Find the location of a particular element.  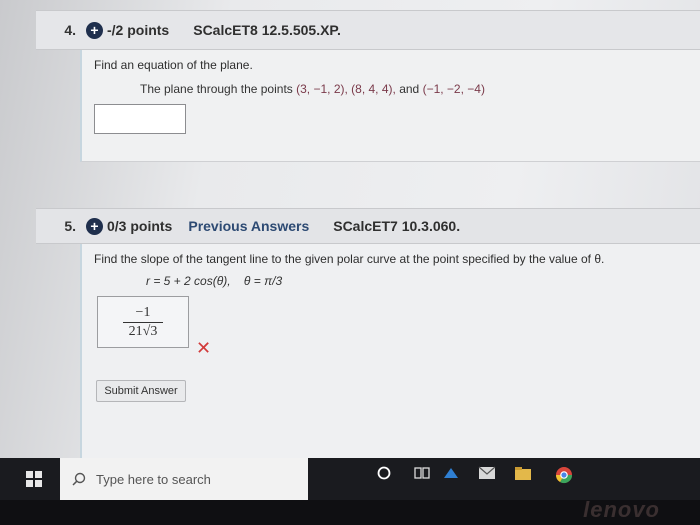

chrome-icon is located at coordinates (564, 475).